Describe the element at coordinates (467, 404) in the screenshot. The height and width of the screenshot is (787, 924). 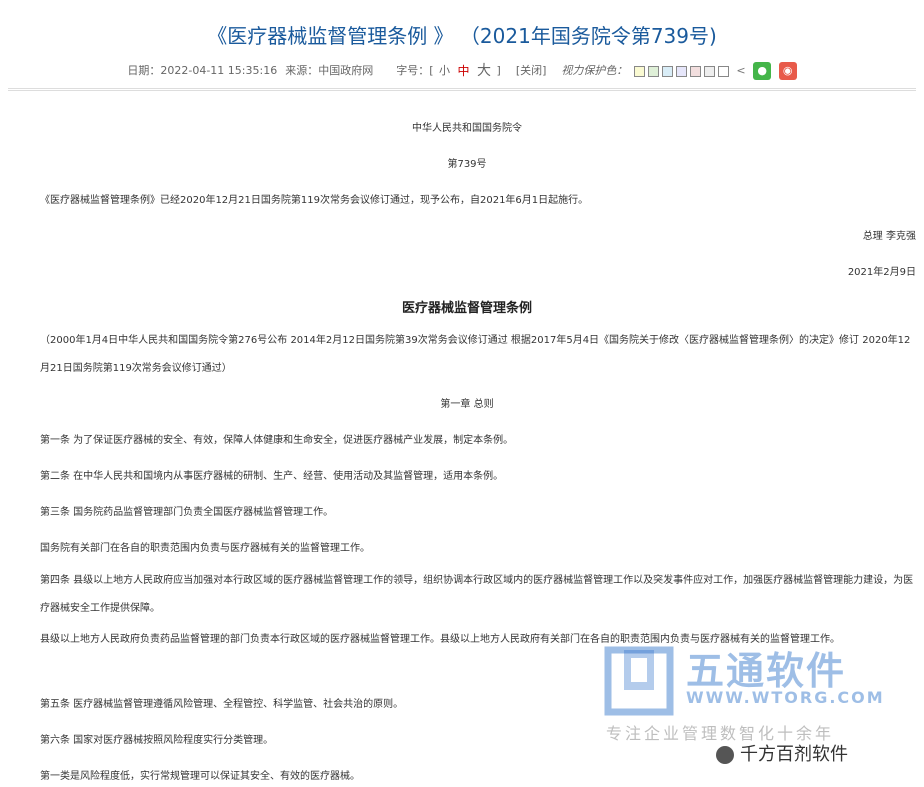
I see `chapter-heading: 第一章 总则` at that location.